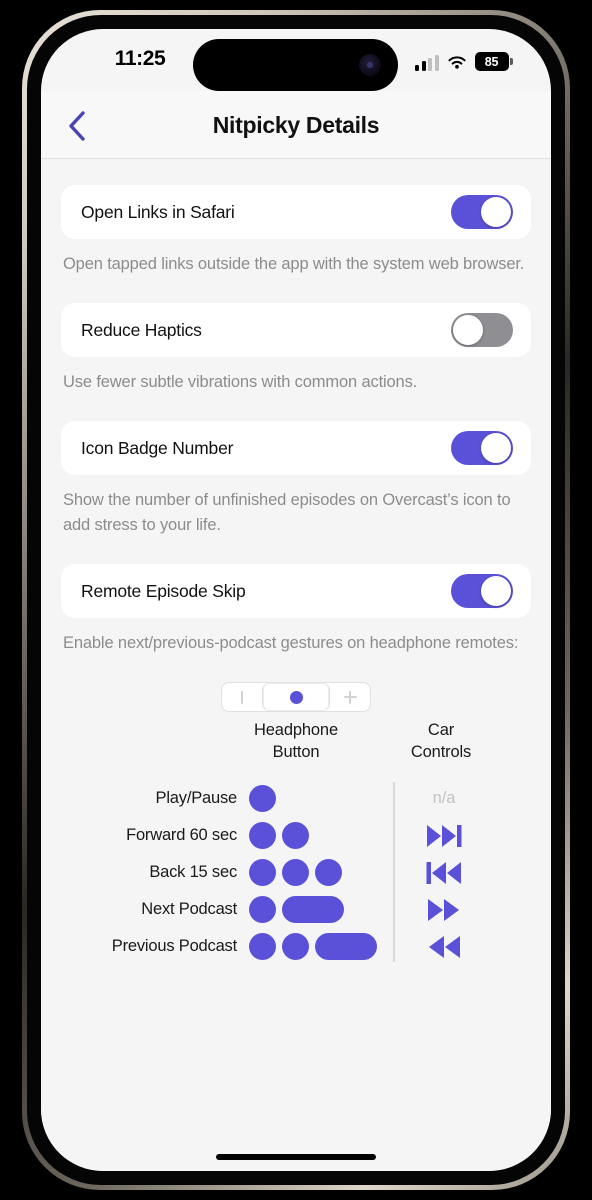  I want to click on column-header-line2: Controls, so click(441, 751).